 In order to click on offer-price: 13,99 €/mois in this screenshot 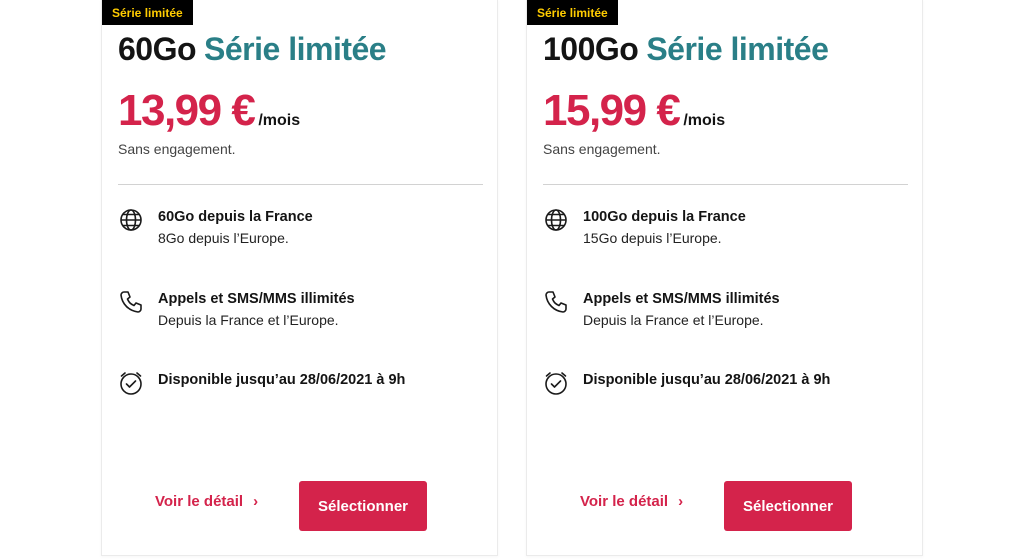, I will do `click(209, 111)`.